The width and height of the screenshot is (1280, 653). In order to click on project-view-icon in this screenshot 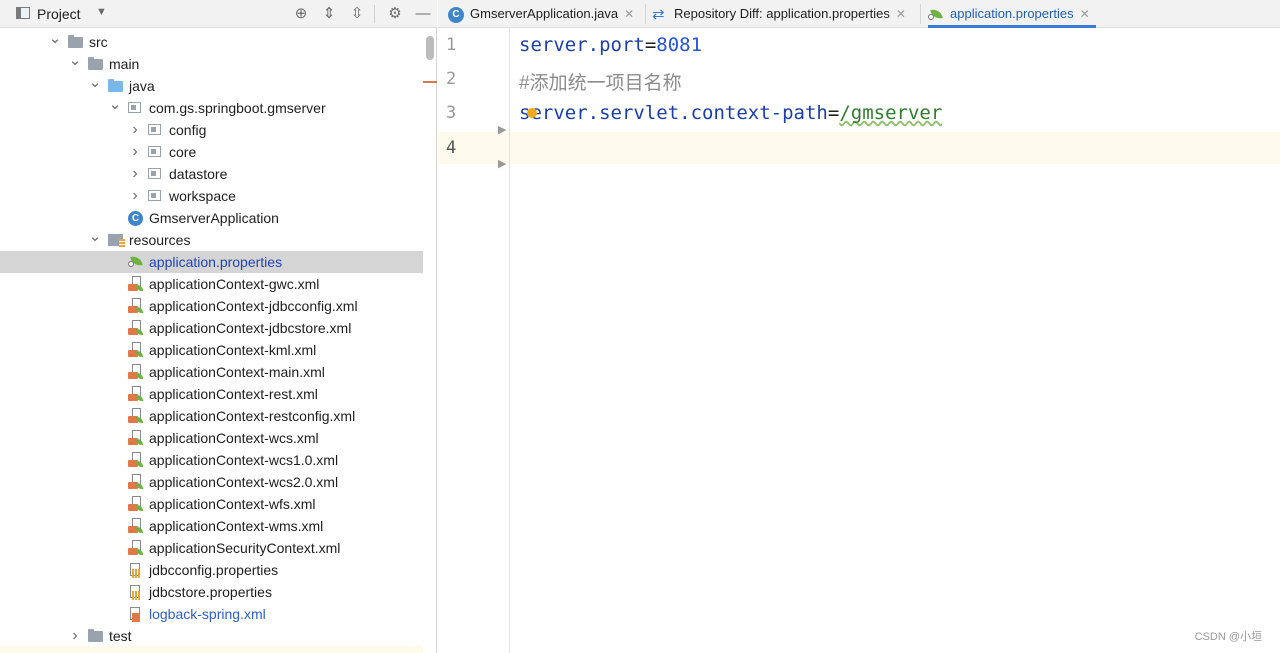, I will do `click(23, 13)`.